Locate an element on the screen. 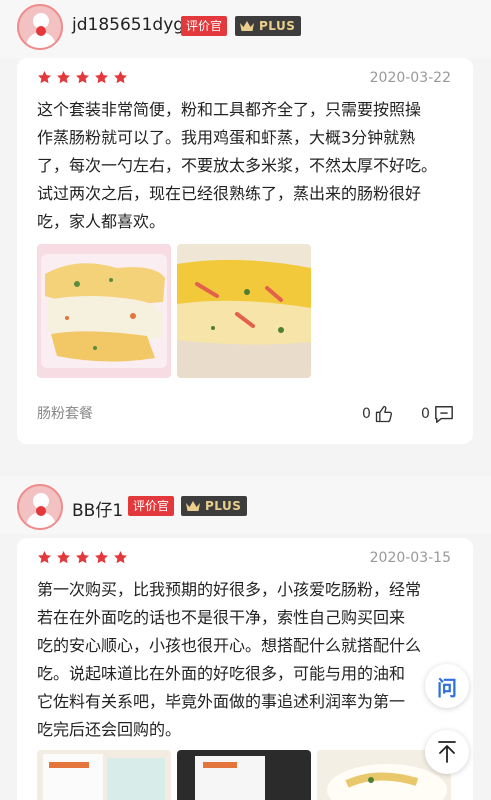  review-text-line: 了，每次一勺左右，不要放太多米浆，不然太厚不好吃。 is located at coordinates (237, 165).